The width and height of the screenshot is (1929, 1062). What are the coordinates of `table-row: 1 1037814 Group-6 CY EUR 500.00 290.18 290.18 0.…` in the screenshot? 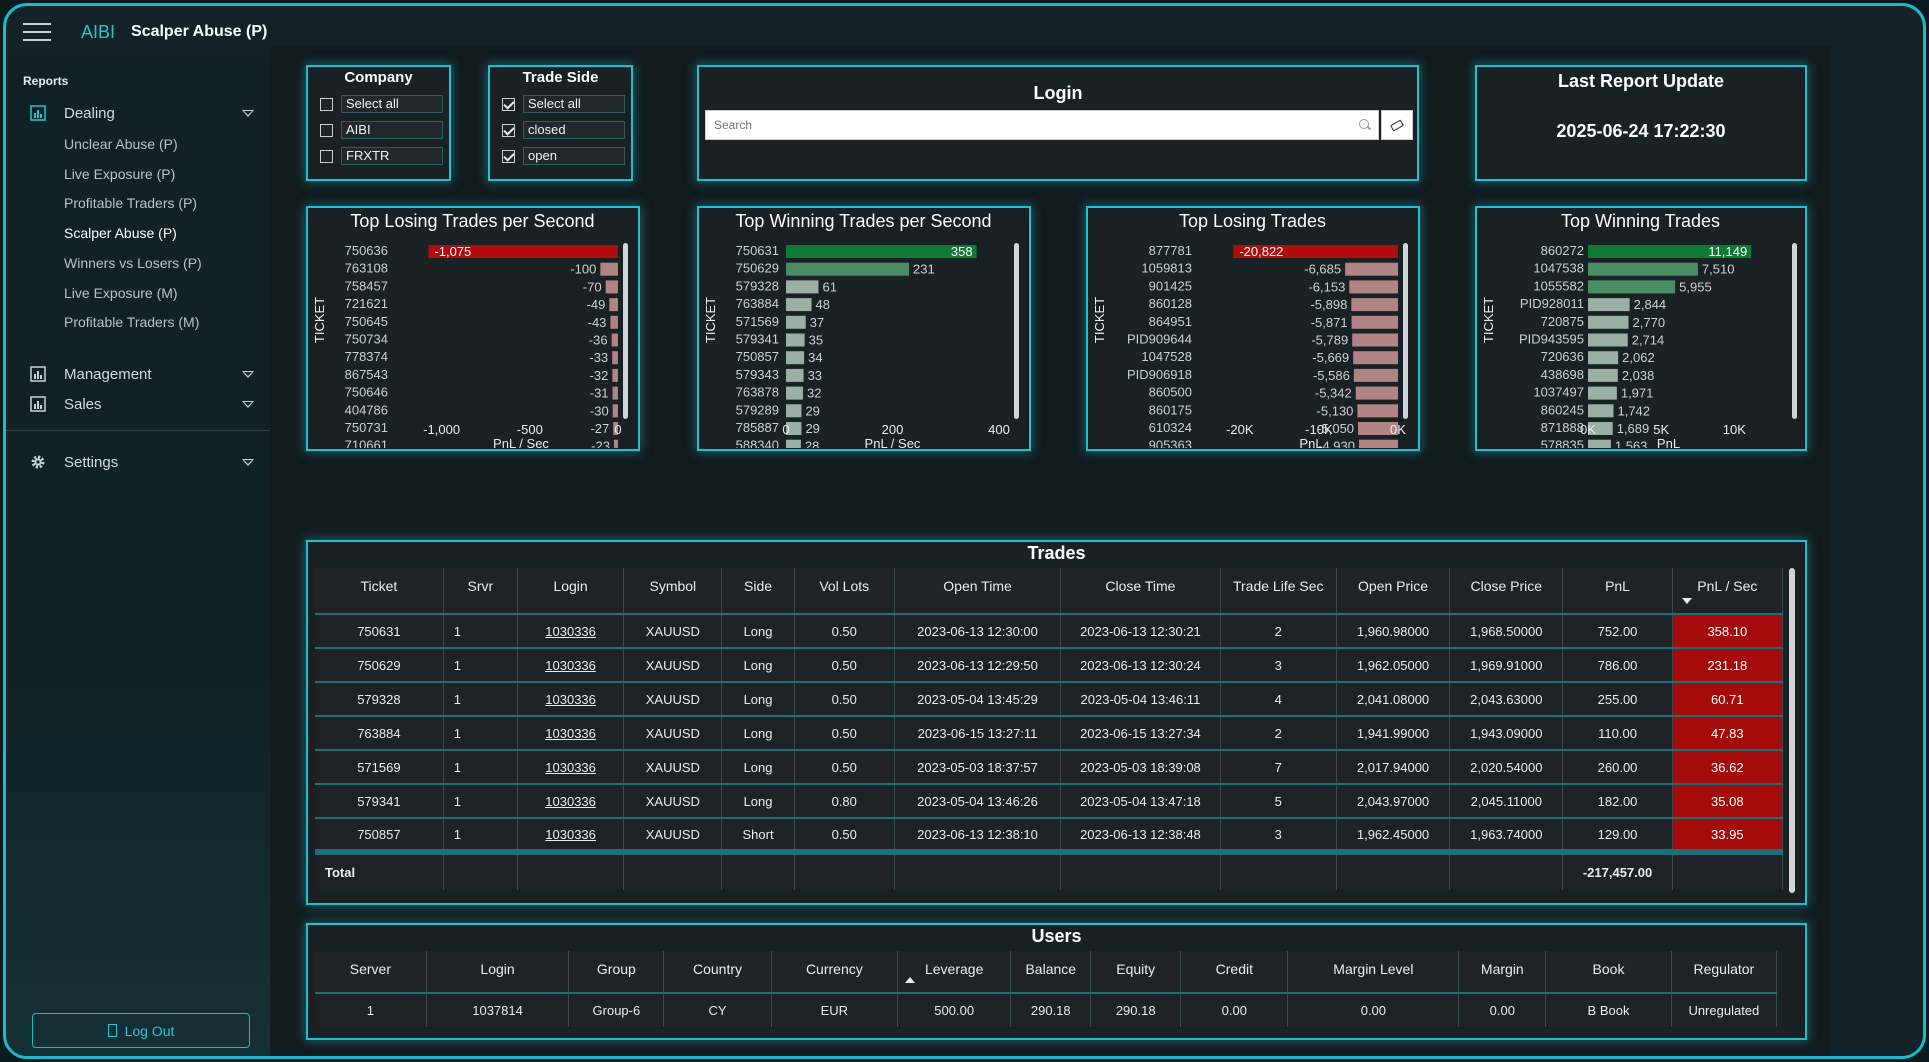 It's located at (1046, 1009).